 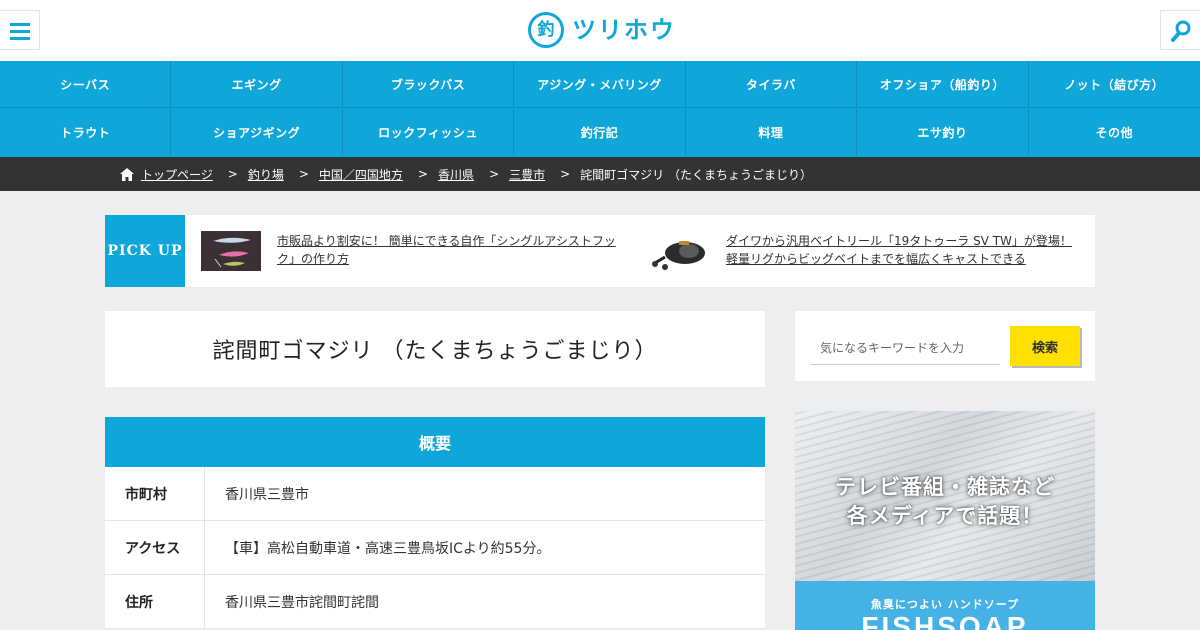 I want to click on nav-item-eging: エギング, so click(x=257, y=84).